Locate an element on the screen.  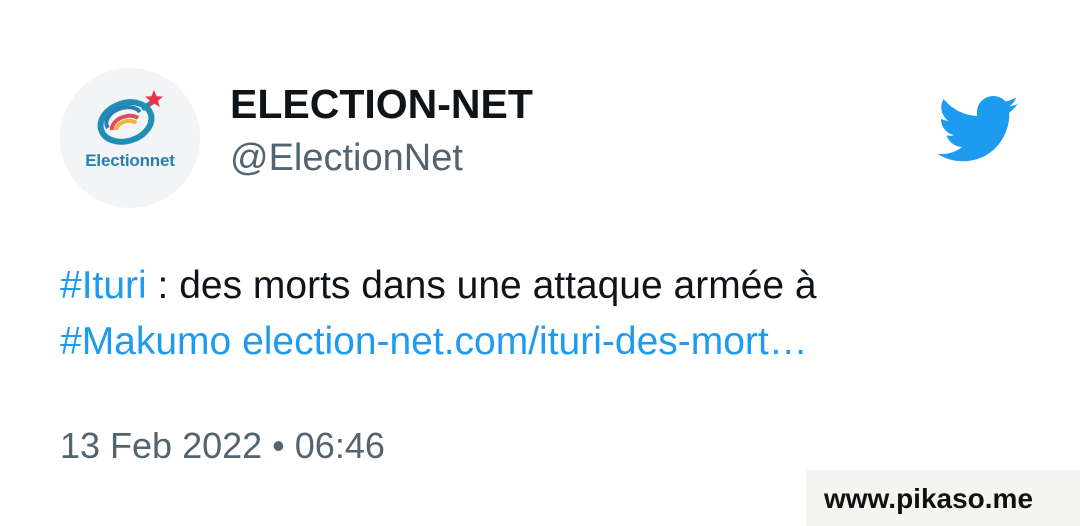
tweet-timestamp: 13 Feb 2022 • 06:46 is located at coordinates (222, 445).